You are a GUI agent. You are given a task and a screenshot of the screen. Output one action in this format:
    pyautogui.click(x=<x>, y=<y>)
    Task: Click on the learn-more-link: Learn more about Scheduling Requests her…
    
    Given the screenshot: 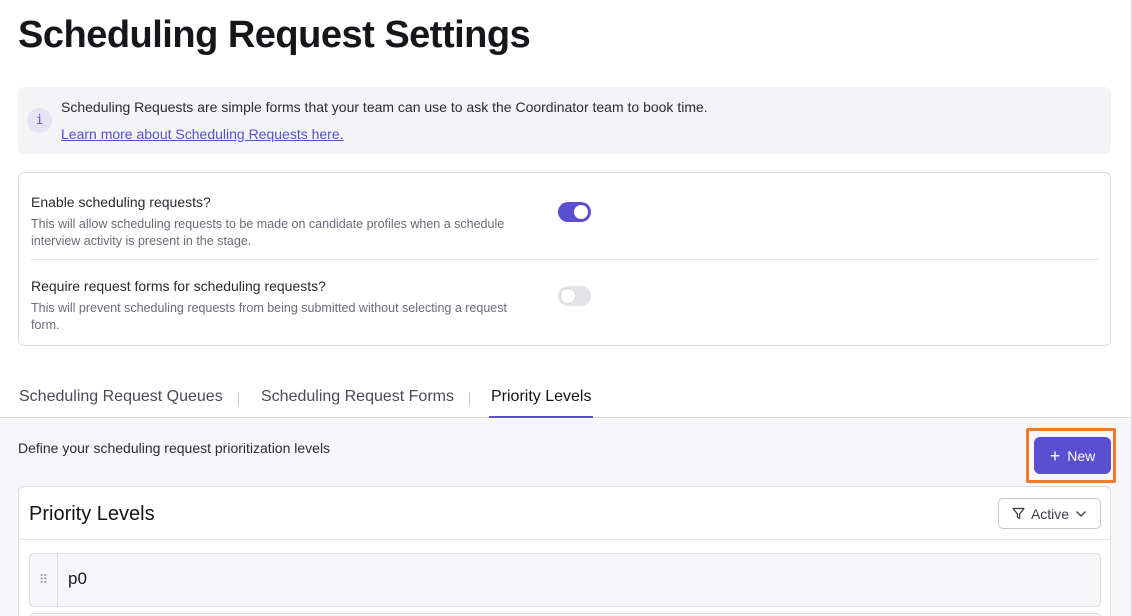 What is the action you would take?
    pyautogui.click(x=202, y=134)
    